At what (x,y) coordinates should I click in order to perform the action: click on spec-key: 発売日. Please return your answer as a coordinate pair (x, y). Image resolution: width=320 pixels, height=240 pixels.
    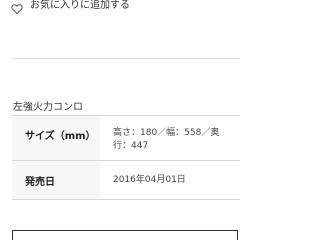
    Looking at the image, I should click on (56, 180).